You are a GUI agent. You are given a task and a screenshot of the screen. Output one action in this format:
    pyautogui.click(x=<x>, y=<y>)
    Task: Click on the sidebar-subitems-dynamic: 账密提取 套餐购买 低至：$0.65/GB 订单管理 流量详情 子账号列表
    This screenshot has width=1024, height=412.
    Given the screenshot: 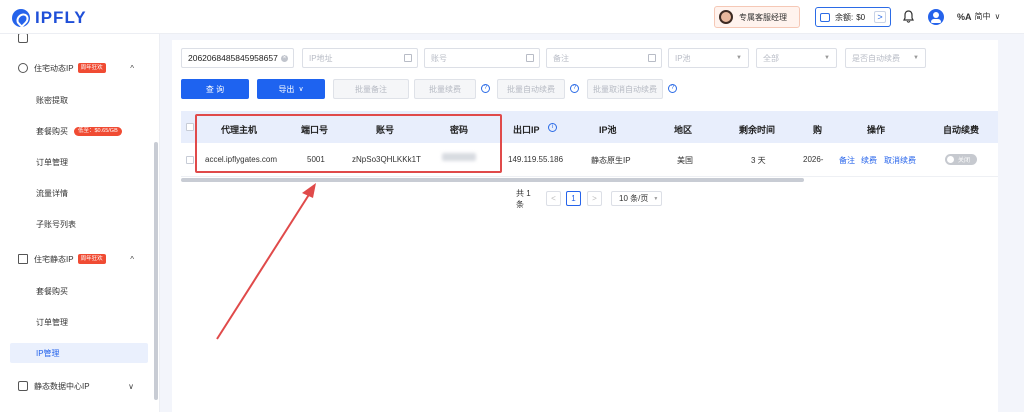 What is the action you would take?
    pyautogui.click(x=77, y=162)
    